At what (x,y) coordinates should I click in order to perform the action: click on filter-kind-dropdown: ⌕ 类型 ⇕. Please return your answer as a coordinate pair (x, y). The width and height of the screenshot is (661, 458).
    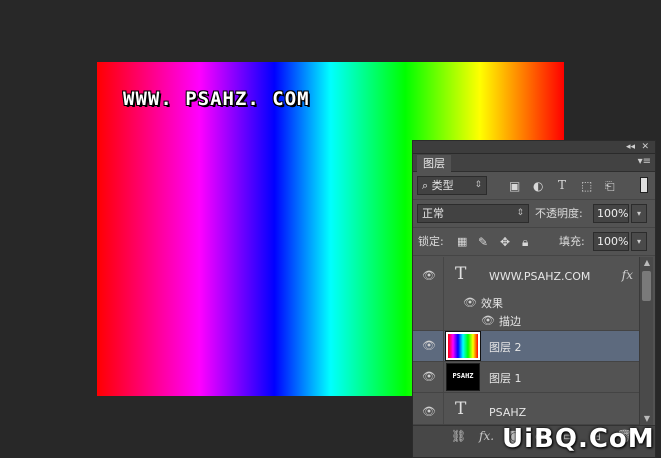
    Looking at the image, I should click on (452, 185).